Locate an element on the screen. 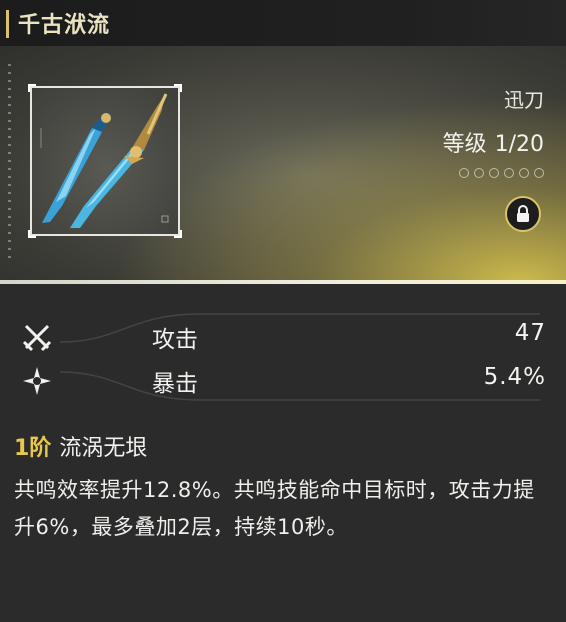 Image resolution: width=566 pixels, height=622 pixels. level-value: 1/20 is located at coordinates (519, 144).